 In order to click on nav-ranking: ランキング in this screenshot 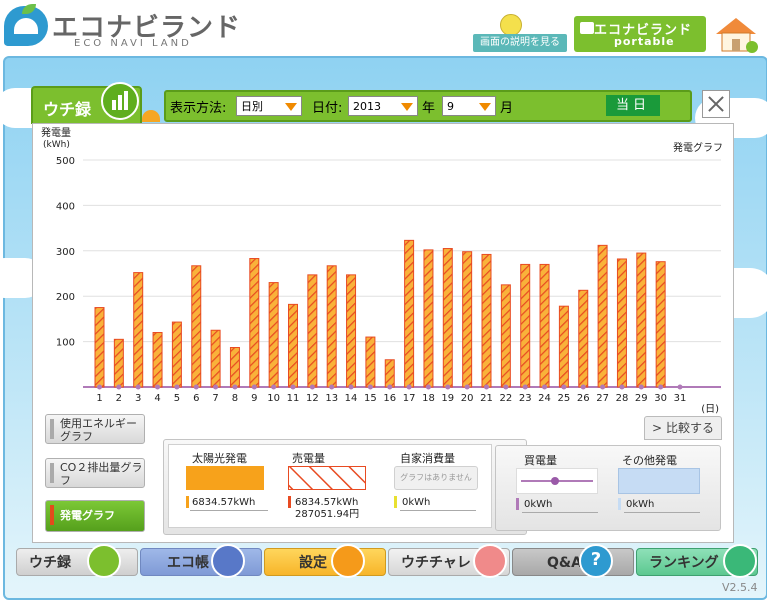, I will do `click(697, 561)`.